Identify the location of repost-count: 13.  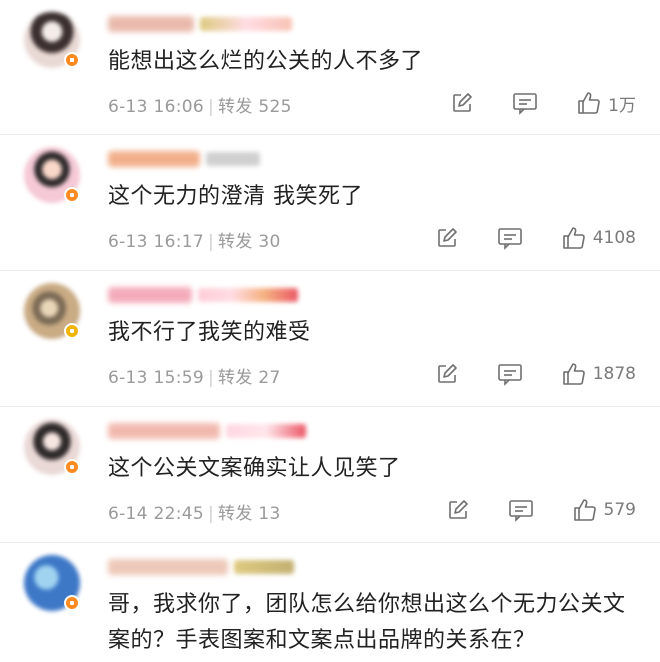
(269, 514).